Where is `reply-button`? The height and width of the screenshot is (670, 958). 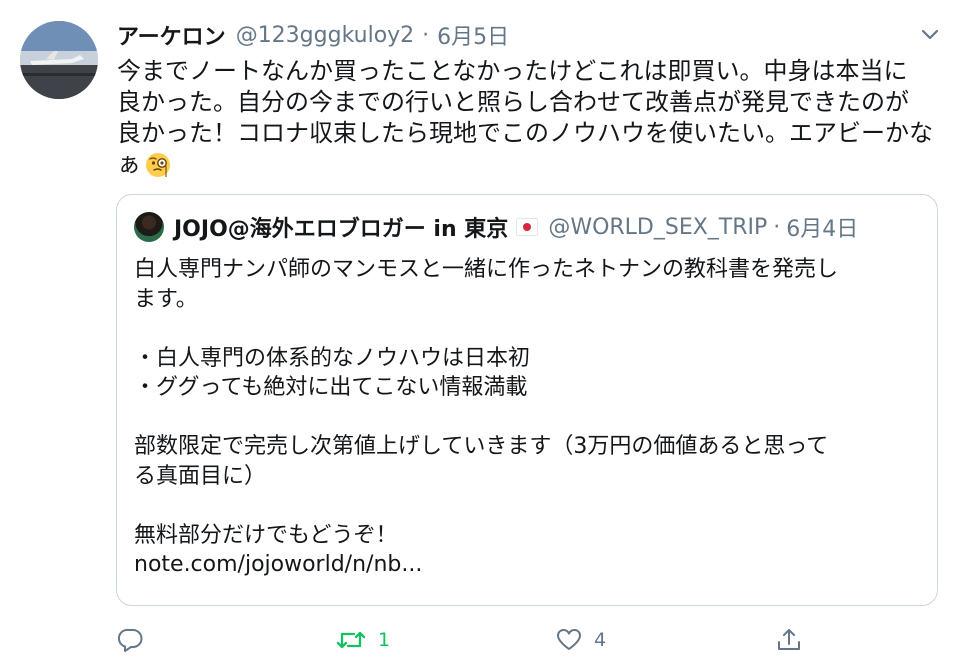
reply-button is located at coordinates (137, 640).